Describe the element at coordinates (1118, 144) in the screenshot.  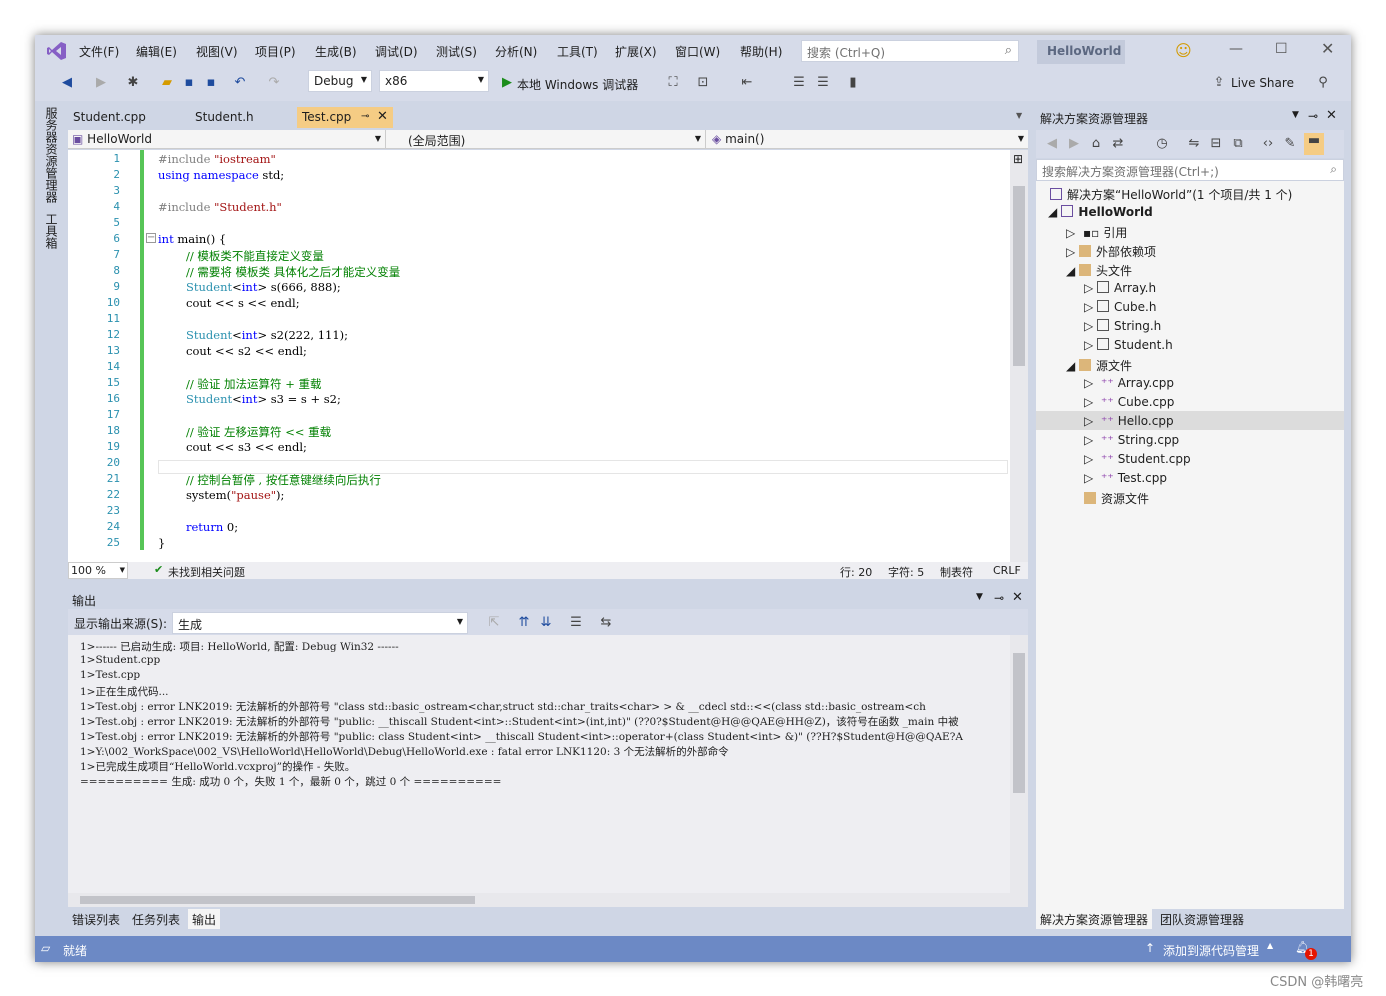
I see `switch-view-icon: ⇄` at that location.